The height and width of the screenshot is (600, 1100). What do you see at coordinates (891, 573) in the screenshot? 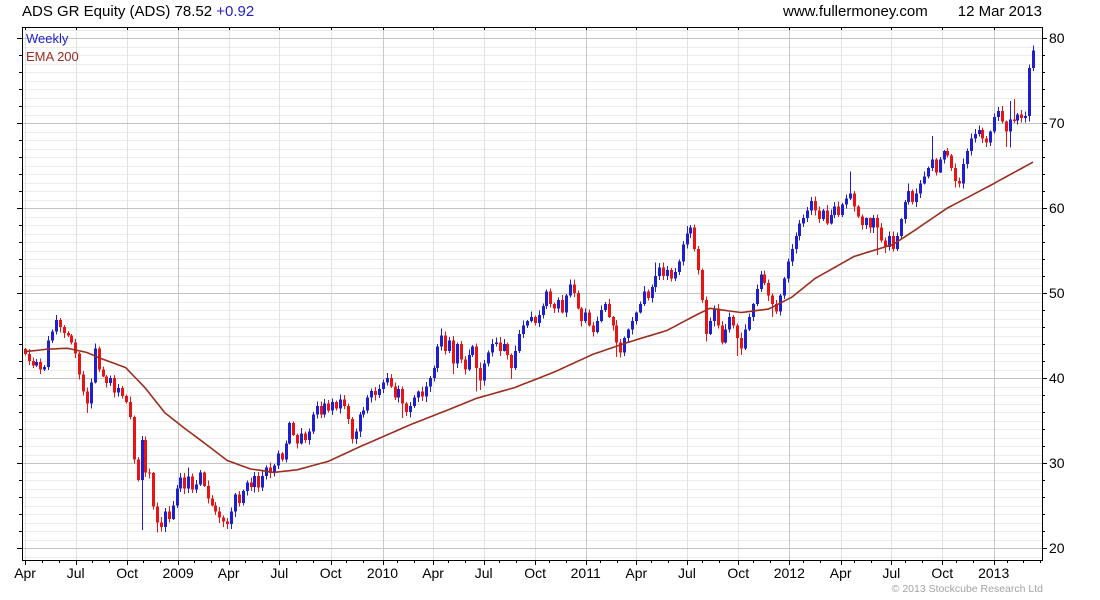
I see `x-tick-label-17-Jul: Jul` at bounding box center [891, 573].